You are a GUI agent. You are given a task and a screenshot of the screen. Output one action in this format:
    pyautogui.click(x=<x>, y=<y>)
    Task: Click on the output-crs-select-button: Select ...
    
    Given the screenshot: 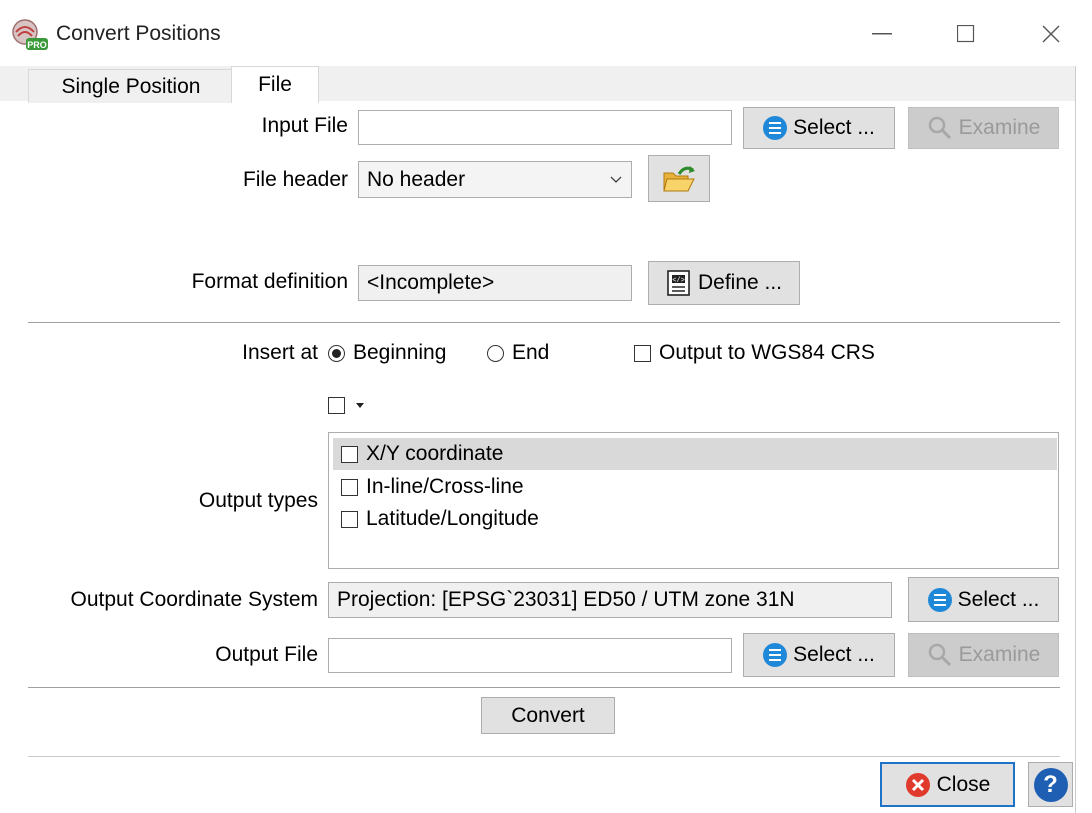 What is the action you would take?
    pyautogui.click(x=983, y=599)
    